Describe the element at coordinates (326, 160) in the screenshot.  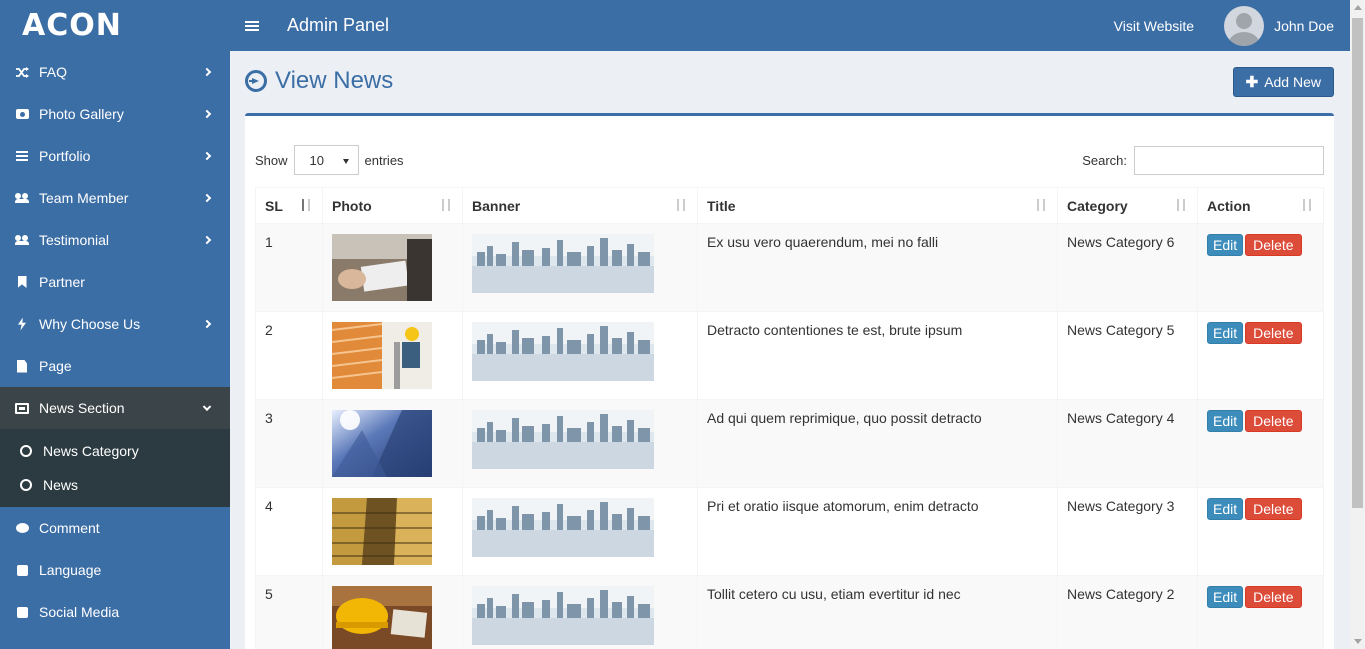
I see `entries-select: 10` at that location.